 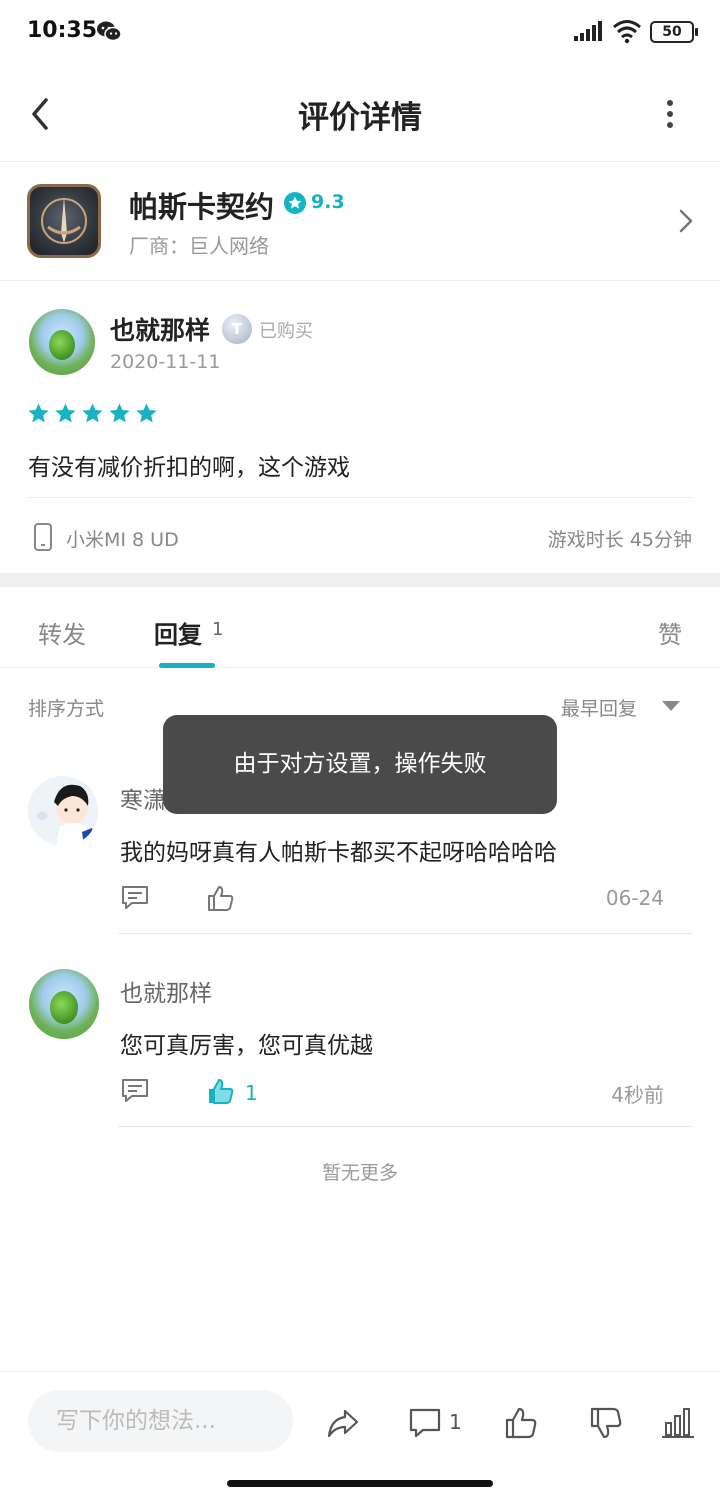 What do you see at coordinates (295, 203) in the screenshot?
I see `score-star-icon` at bounding box center [295, 203].